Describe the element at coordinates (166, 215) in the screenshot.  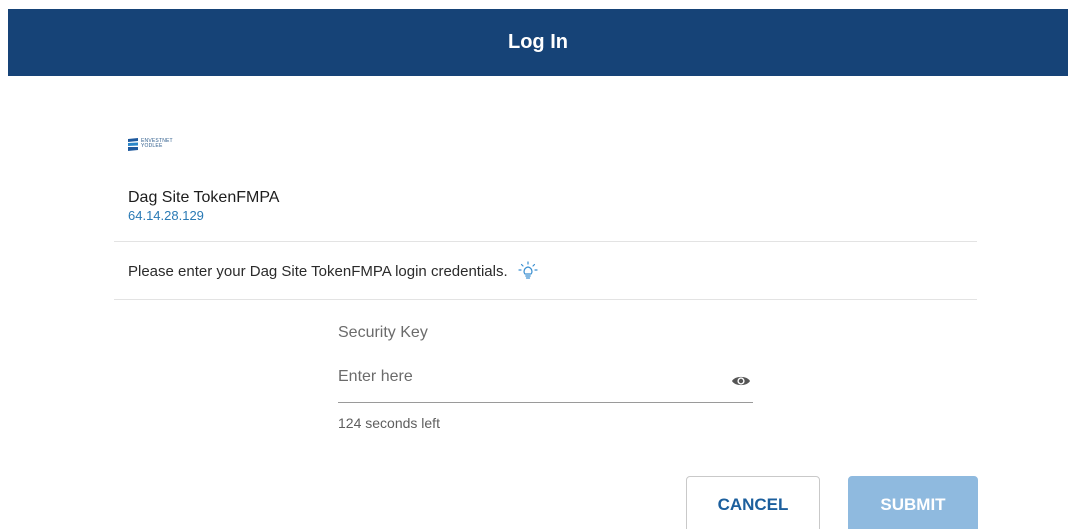
I see `site-address: 64.14.28.129` at that location.